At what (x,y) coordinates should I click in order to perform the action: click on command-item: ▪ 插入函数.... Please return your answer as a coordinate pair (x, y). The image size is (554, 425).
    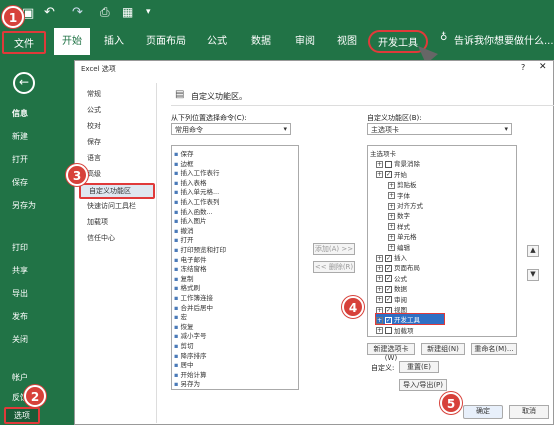
    Looking at the image, I should click on (193, 211).